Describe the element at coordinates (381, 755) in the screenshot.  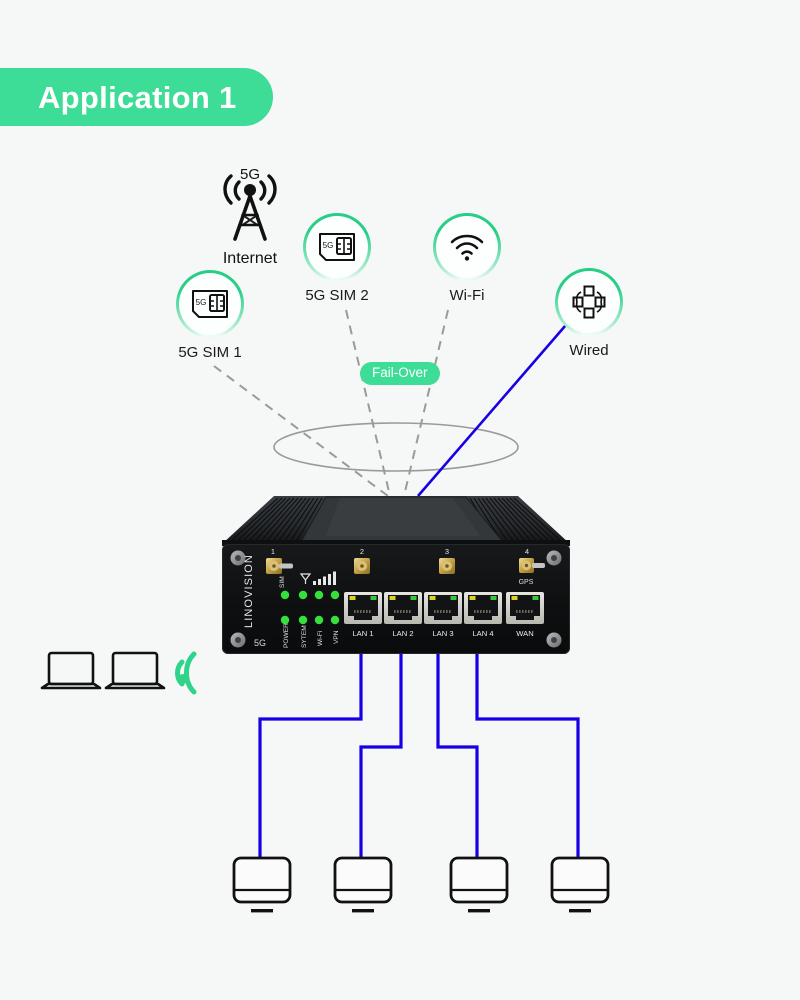
I see `cable-lan2` at that location.